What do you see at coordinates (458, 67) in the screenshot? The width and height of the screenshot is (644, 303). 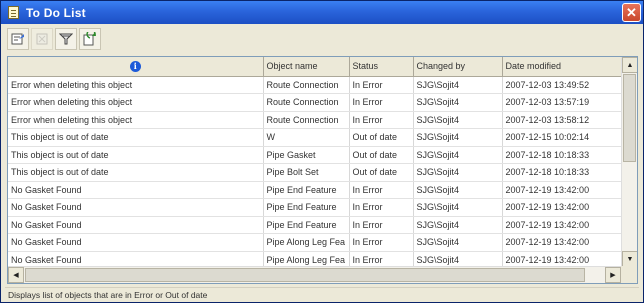 I see `column-header-changed-by: Changed by` at bounding box center [458, 67].